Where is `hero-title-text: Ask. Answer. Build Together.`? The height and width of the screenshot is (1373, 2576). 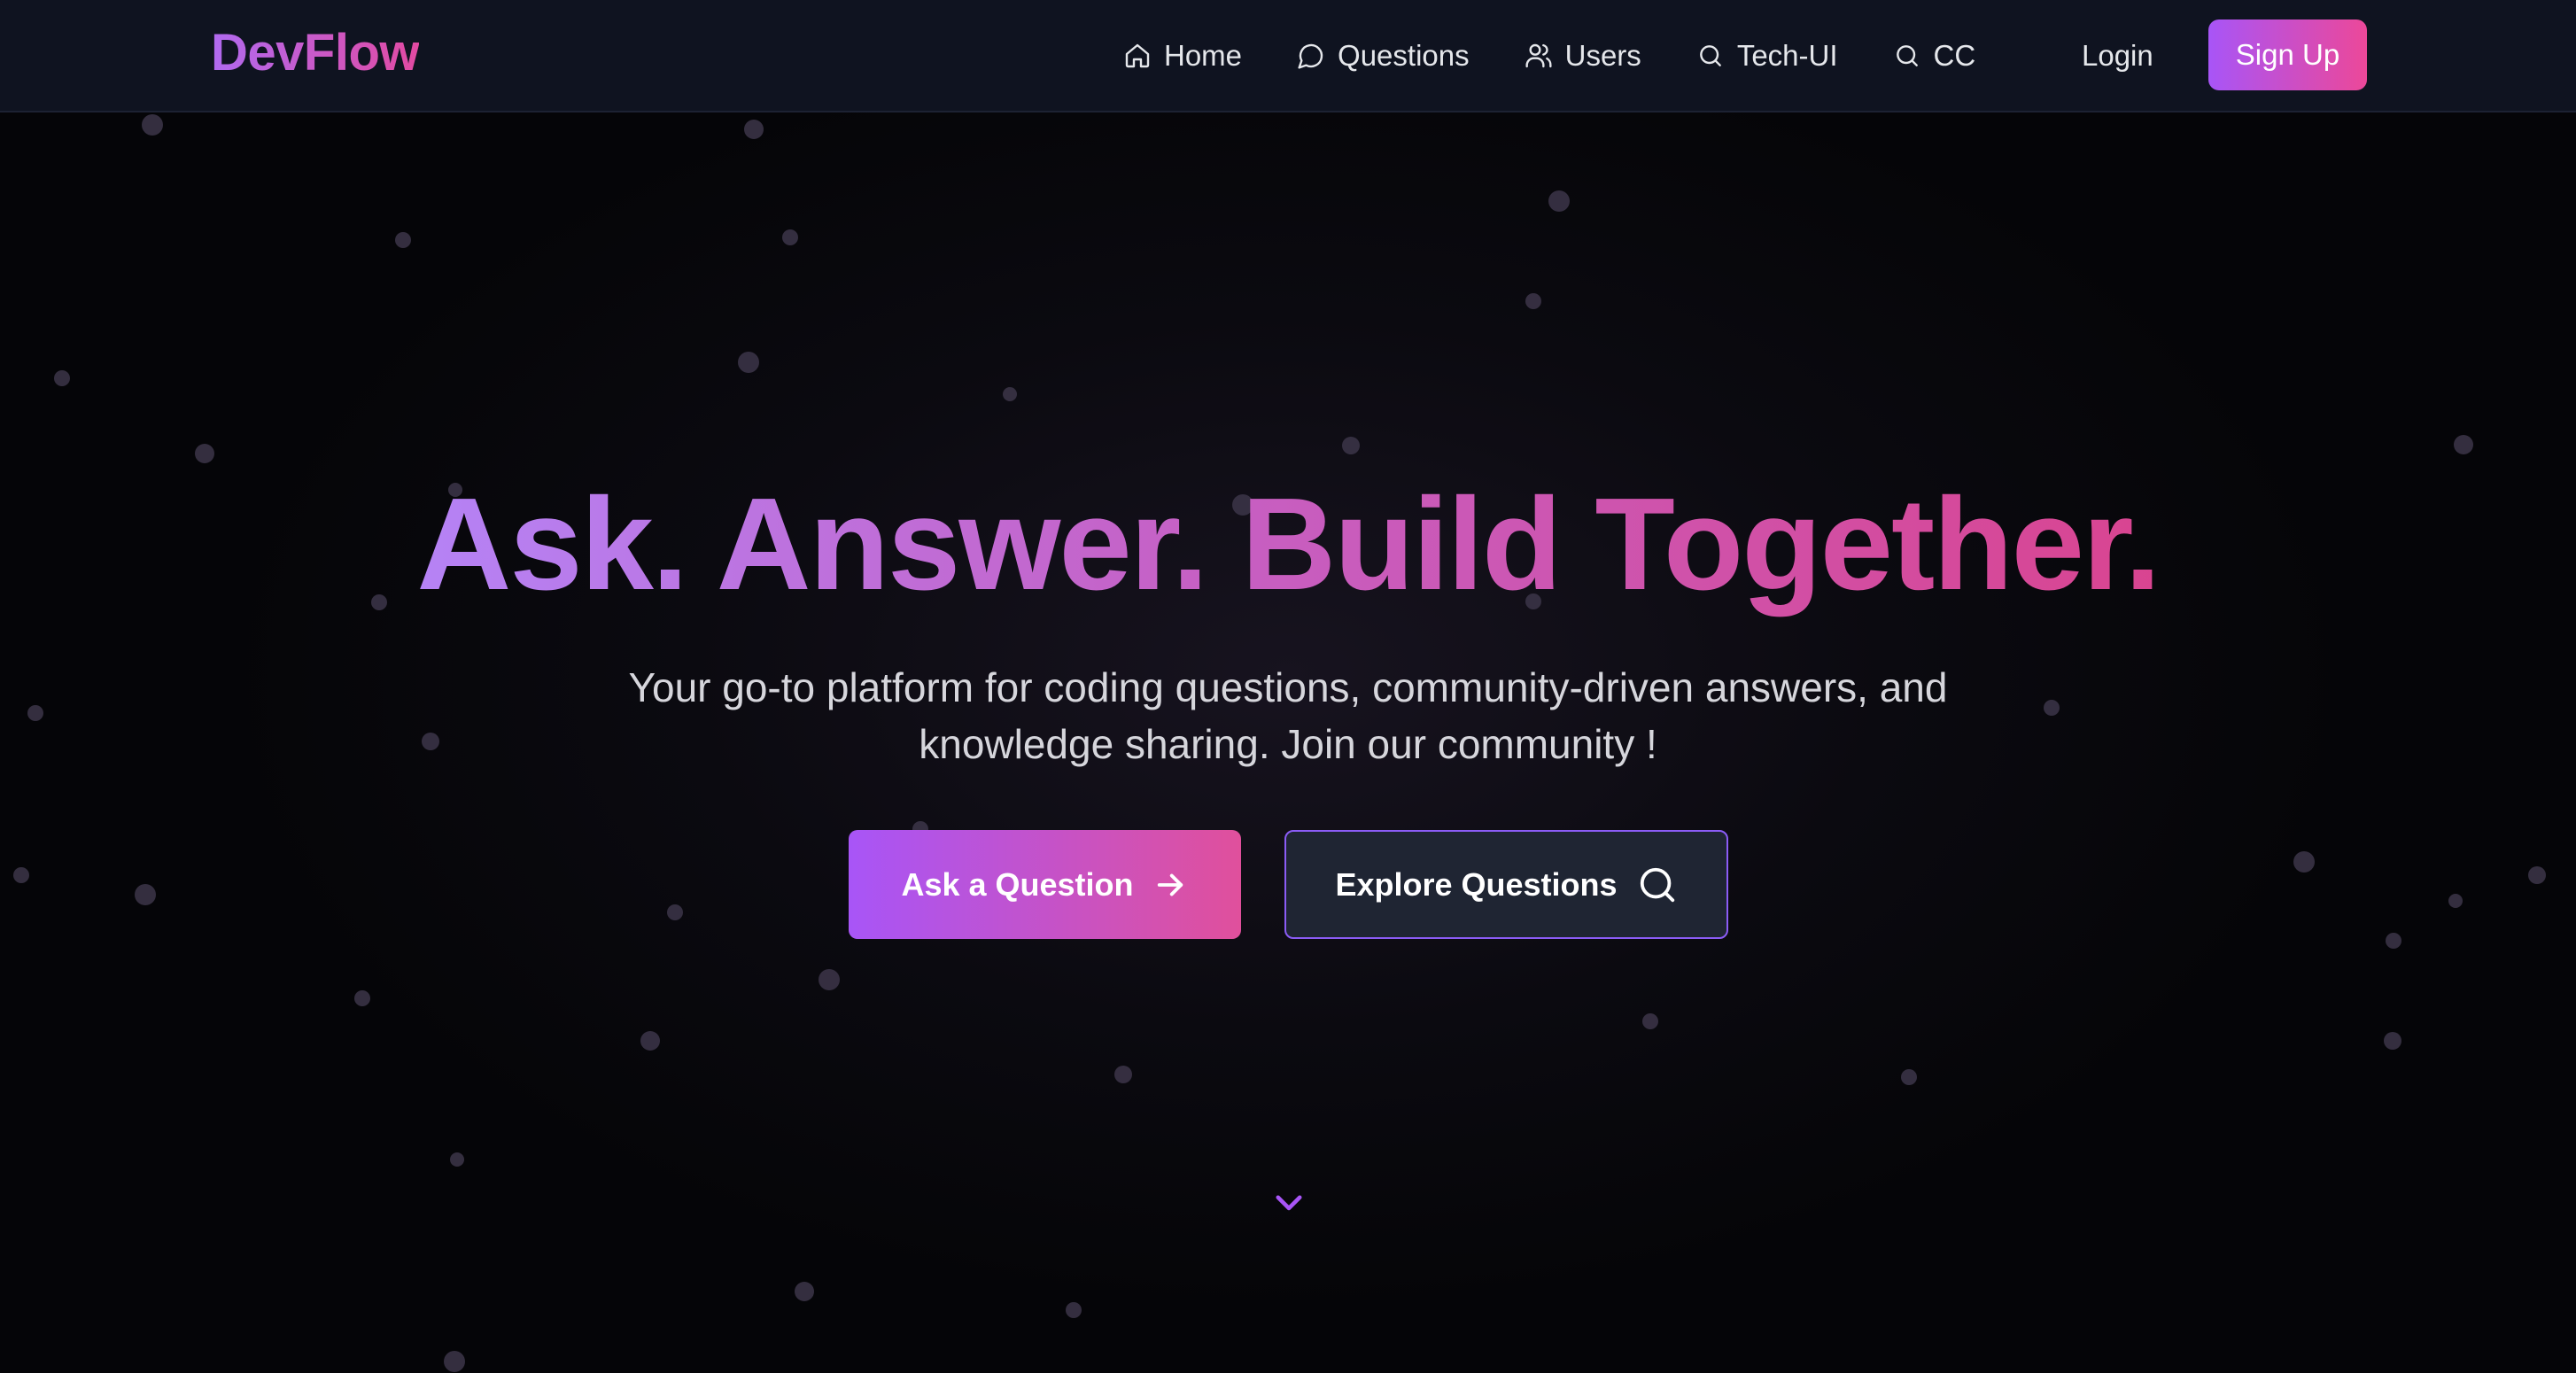 hero-title-text: Ask. Answer. Build Together. is located at coordinates (1287, 553).